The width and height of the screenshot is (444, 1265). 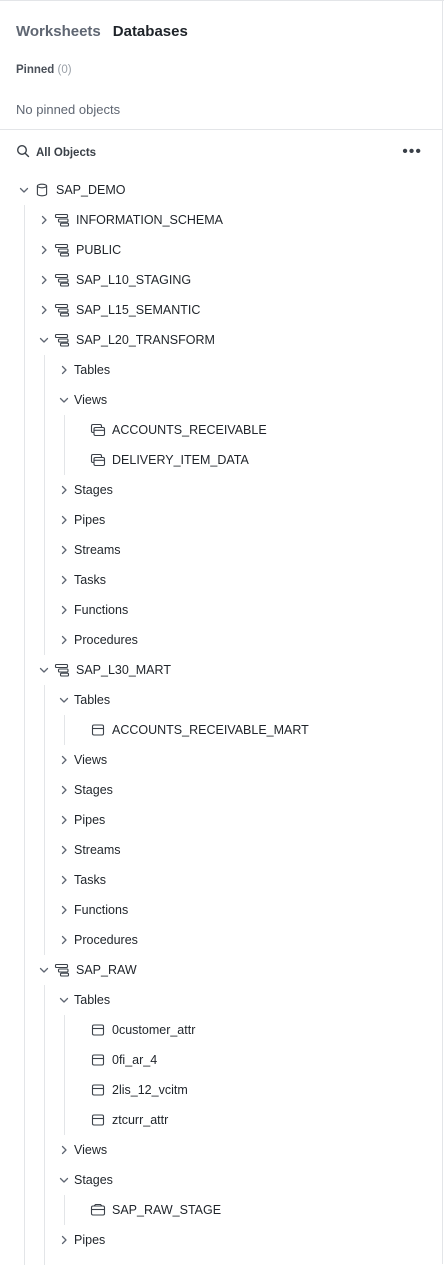 What do you see at coordinates (150, 31) in the screenshot?
I see `tab-databases: Databases` at bounding box center [150, 31].